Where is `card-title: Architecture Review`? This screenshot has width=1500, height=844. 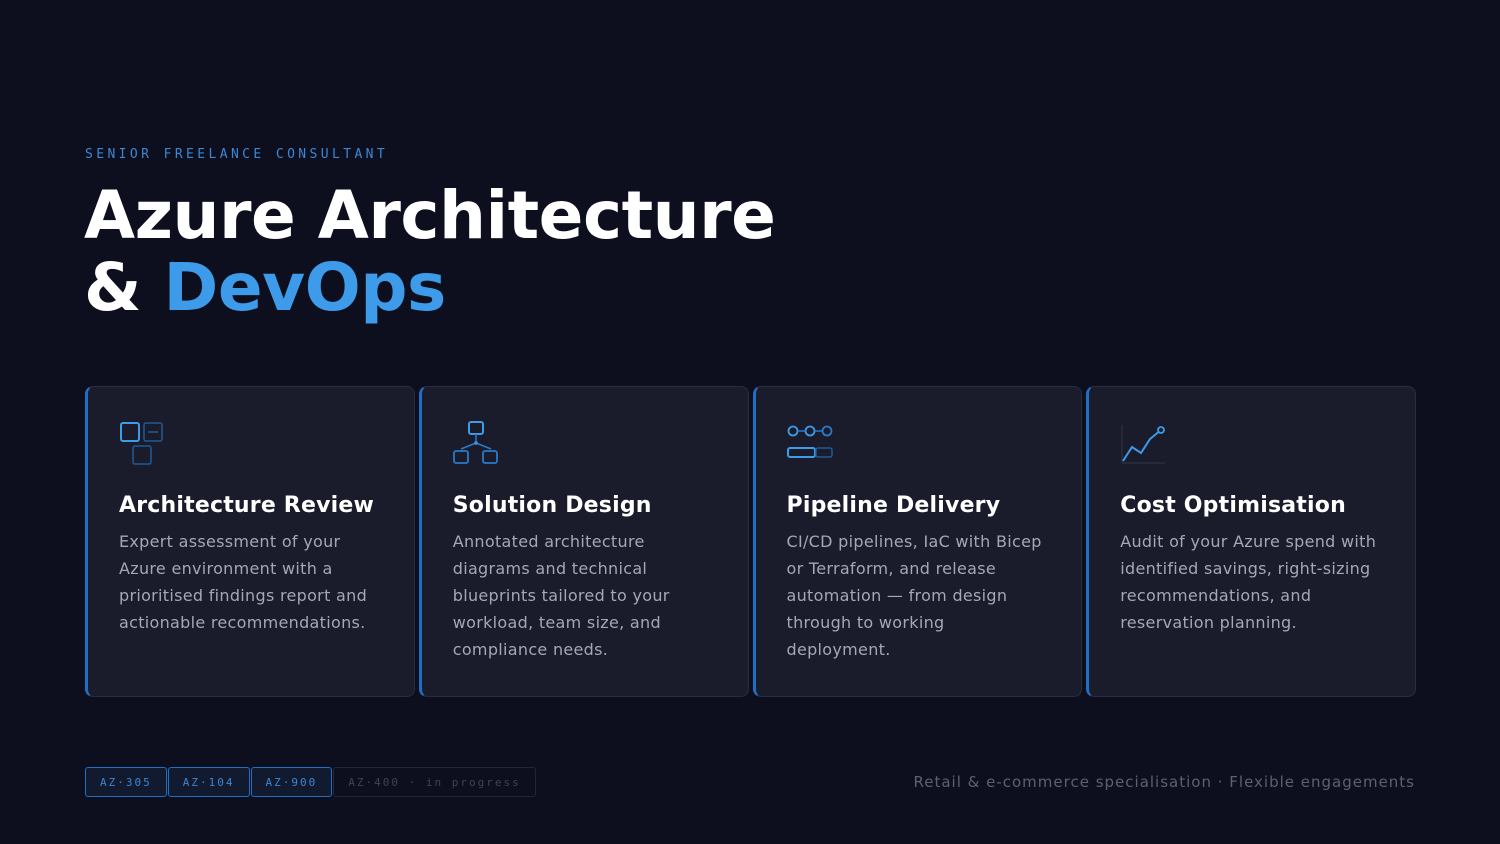
card-title: Architecture Review is located at coordinates (246, 505).